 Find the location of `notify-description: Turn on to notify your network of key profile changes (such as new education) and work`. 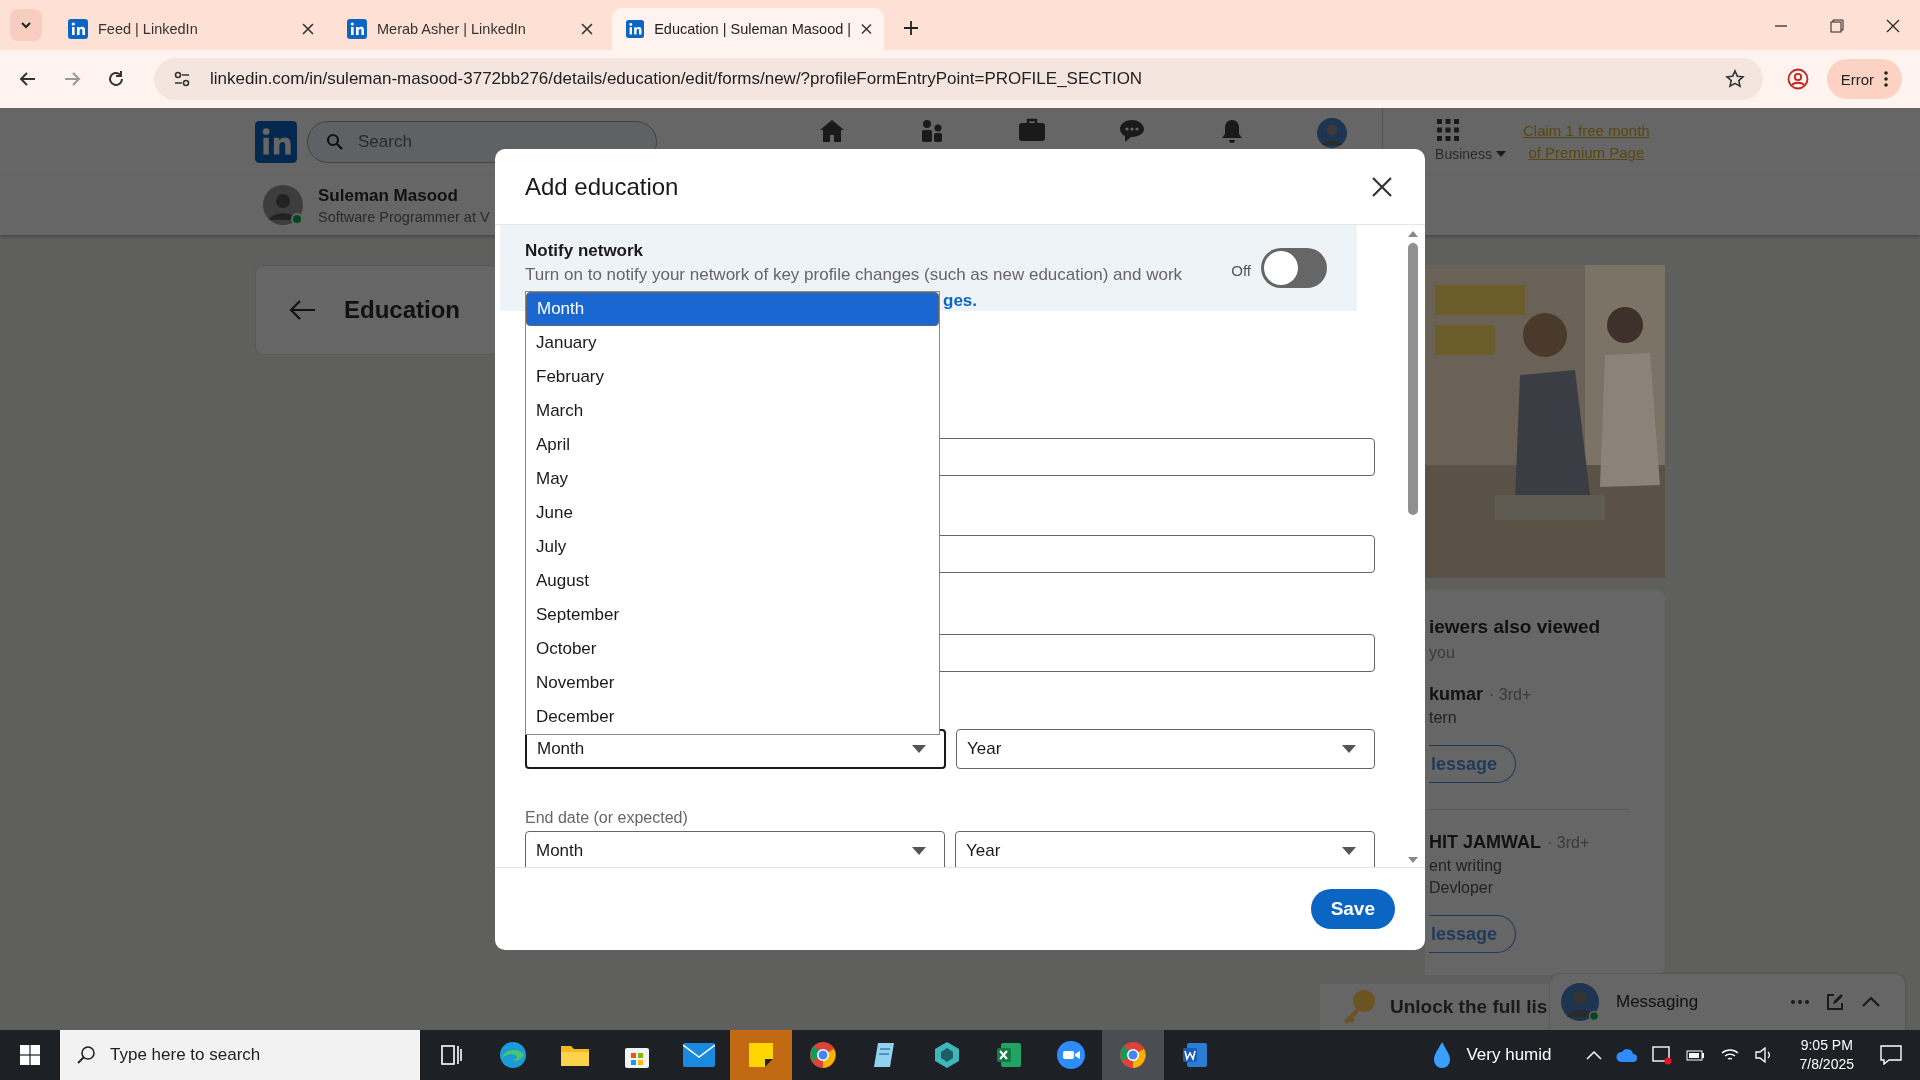

notify-description: Turn on to notify your network of key profile changes (such as new education) and work is located at coordinates (854, 275).